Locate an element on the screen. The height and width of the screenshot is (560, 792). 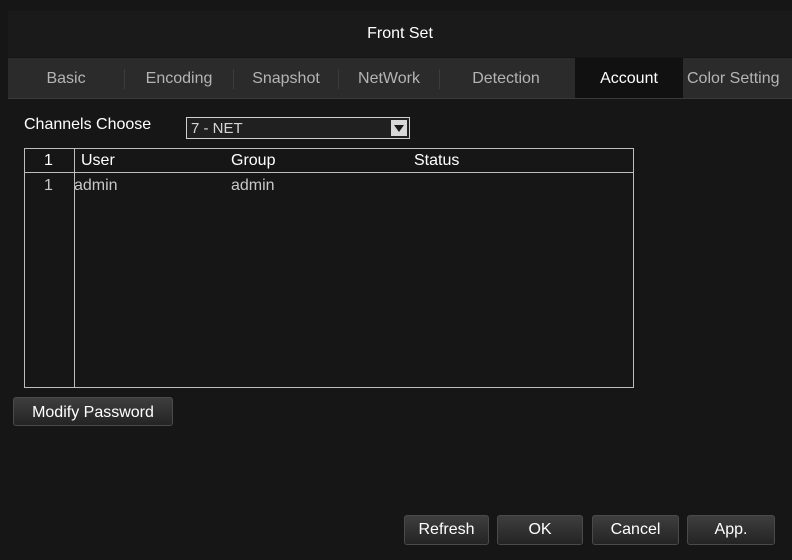
row-group: admin is located at coordinates (253, 185).